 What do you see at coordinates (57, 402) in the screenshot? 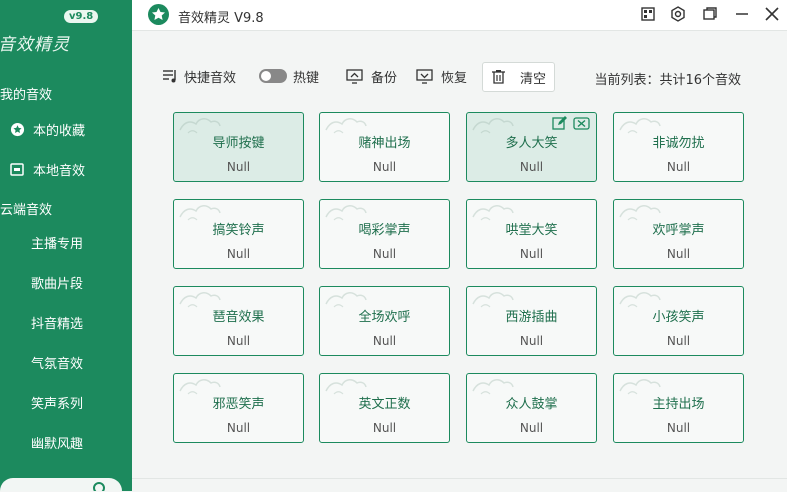
I see `sidebar-item-laughter: 笑声系列` at bounding box center [57, 402].